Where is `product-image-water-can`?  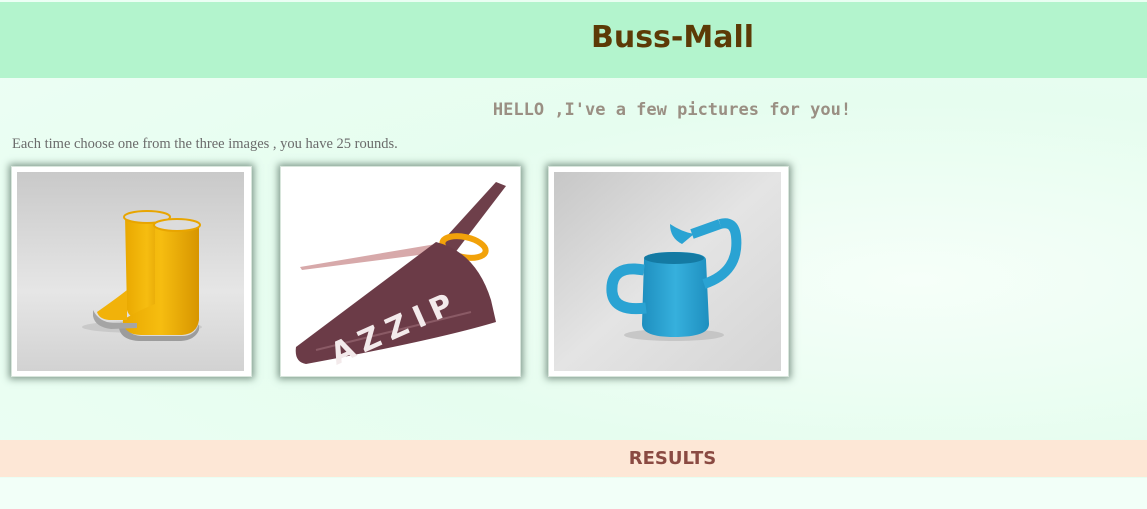 product-image-water-can is located at coordinates (668, 271).